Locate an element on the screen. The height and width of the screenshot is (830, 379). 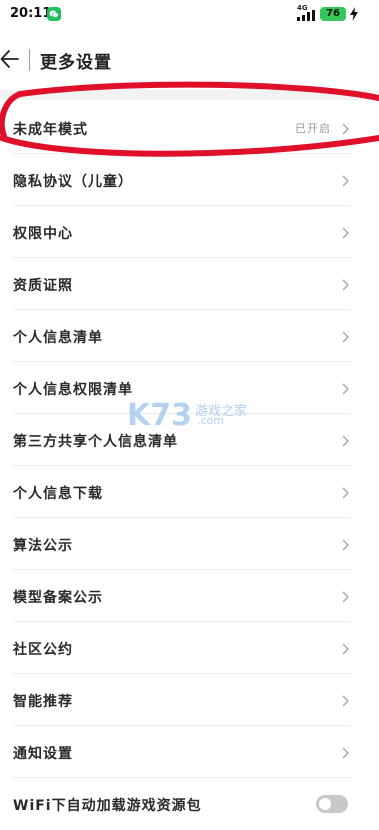
row-label: WiFi下自动加载游戏资源包 is located at coordinates (107, 806).